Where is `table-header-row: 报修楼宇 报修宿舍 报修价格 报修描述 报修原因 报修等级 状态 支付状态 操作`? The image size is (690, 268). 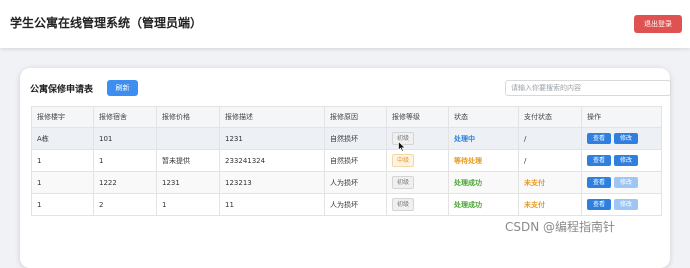 table-header-row: 报修楼宇 报修宿舍 报修价格 报修描述 报修原因 报修等级 状态 支付状态 操作 is located at coordinates (346, 117).